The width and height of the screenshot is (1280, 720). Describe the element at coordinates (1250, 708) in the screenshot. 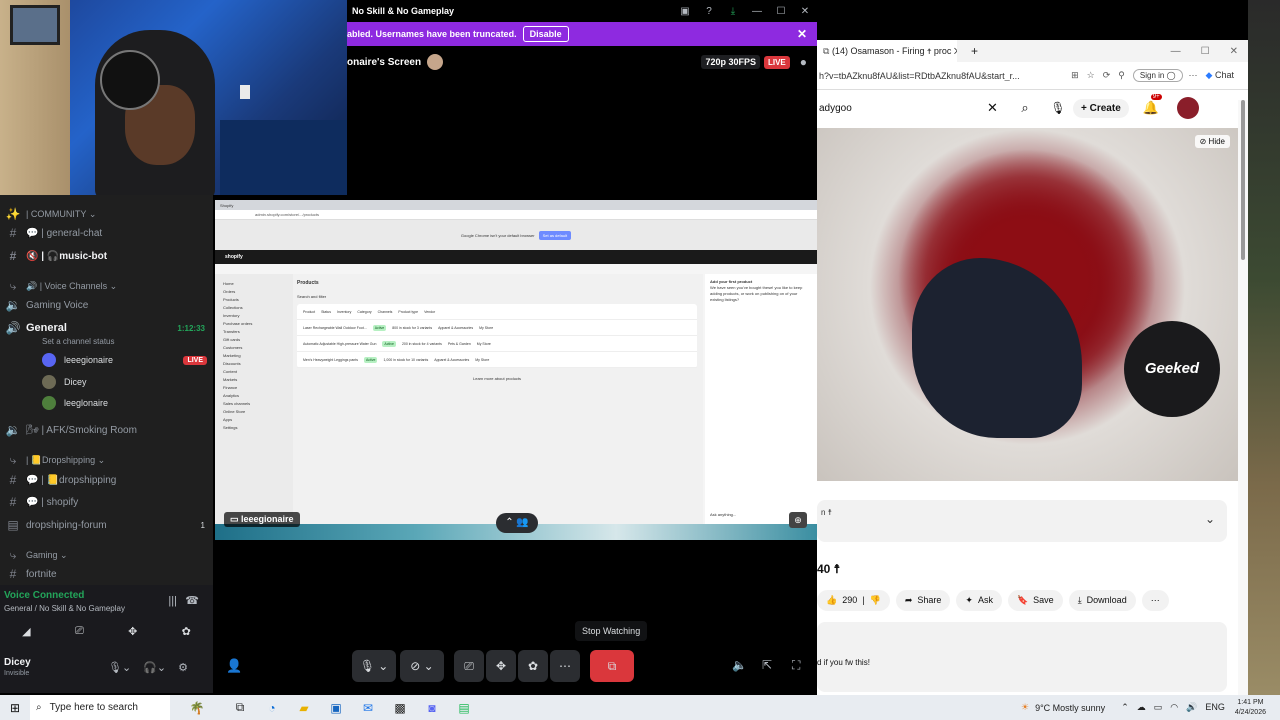

I see `clock: 1:41 PM 4/24/2026` at that location.